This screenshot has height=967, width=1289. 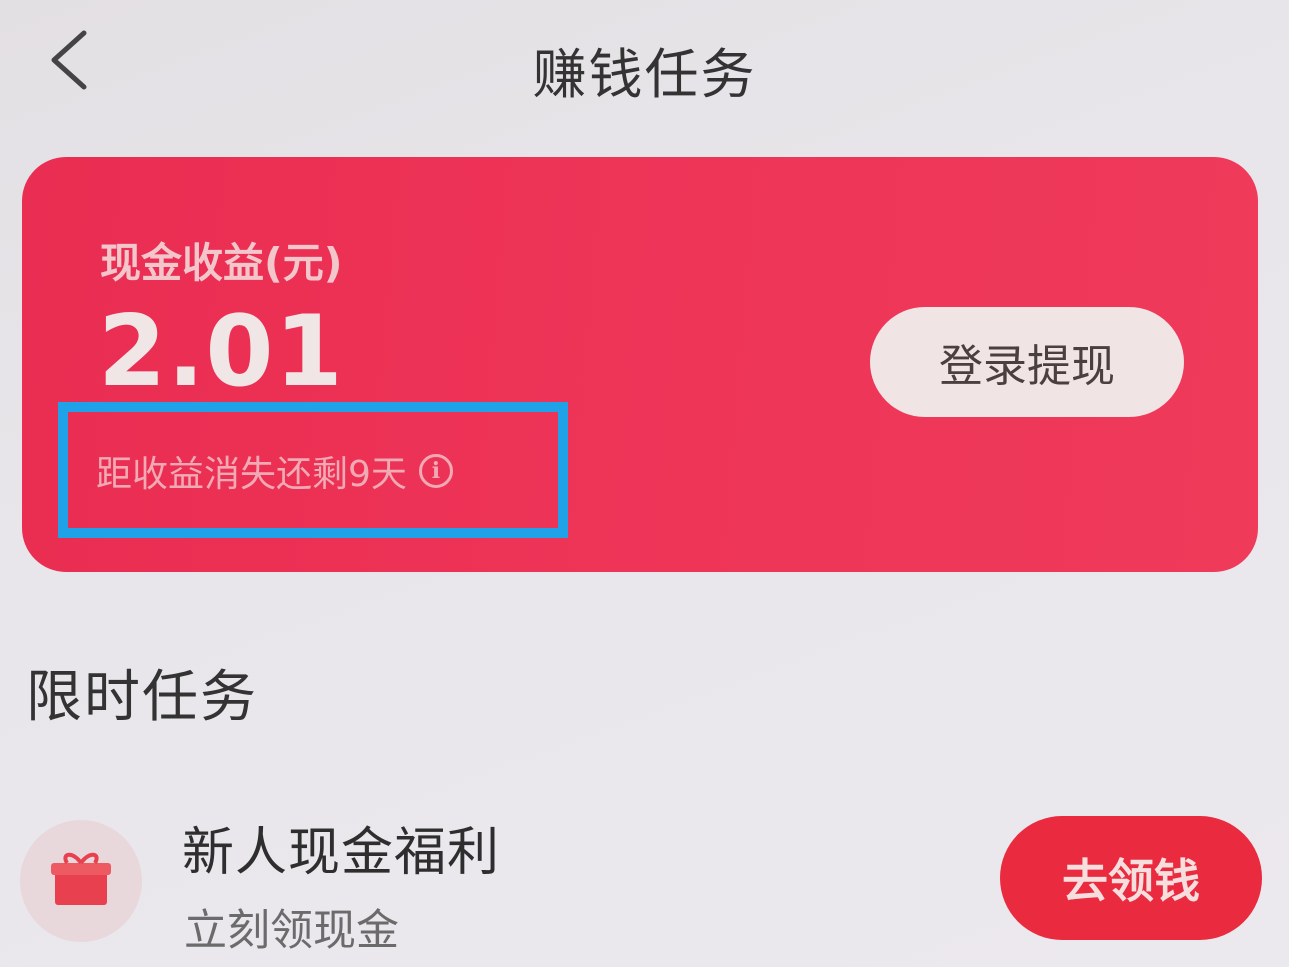 I want to click on gift-icon, so click(x=81, y=881).